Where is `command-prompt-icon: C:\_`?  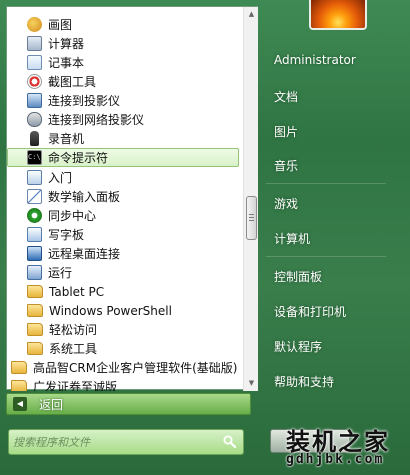
command-prompt-icon: C:\_ is located at coordinates (36, 157).